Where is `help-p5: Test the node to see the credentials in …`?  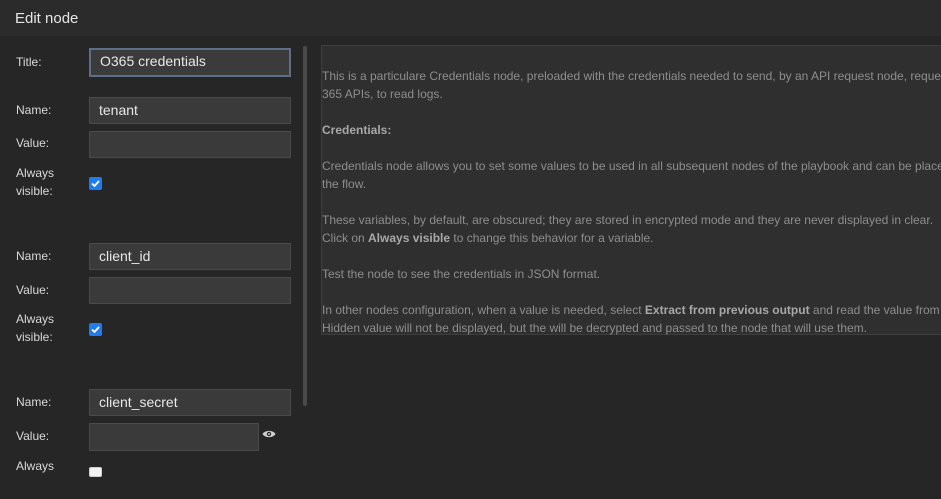
help-p5: Test the node to see the credentials in … is located at coordinates (461, 274).